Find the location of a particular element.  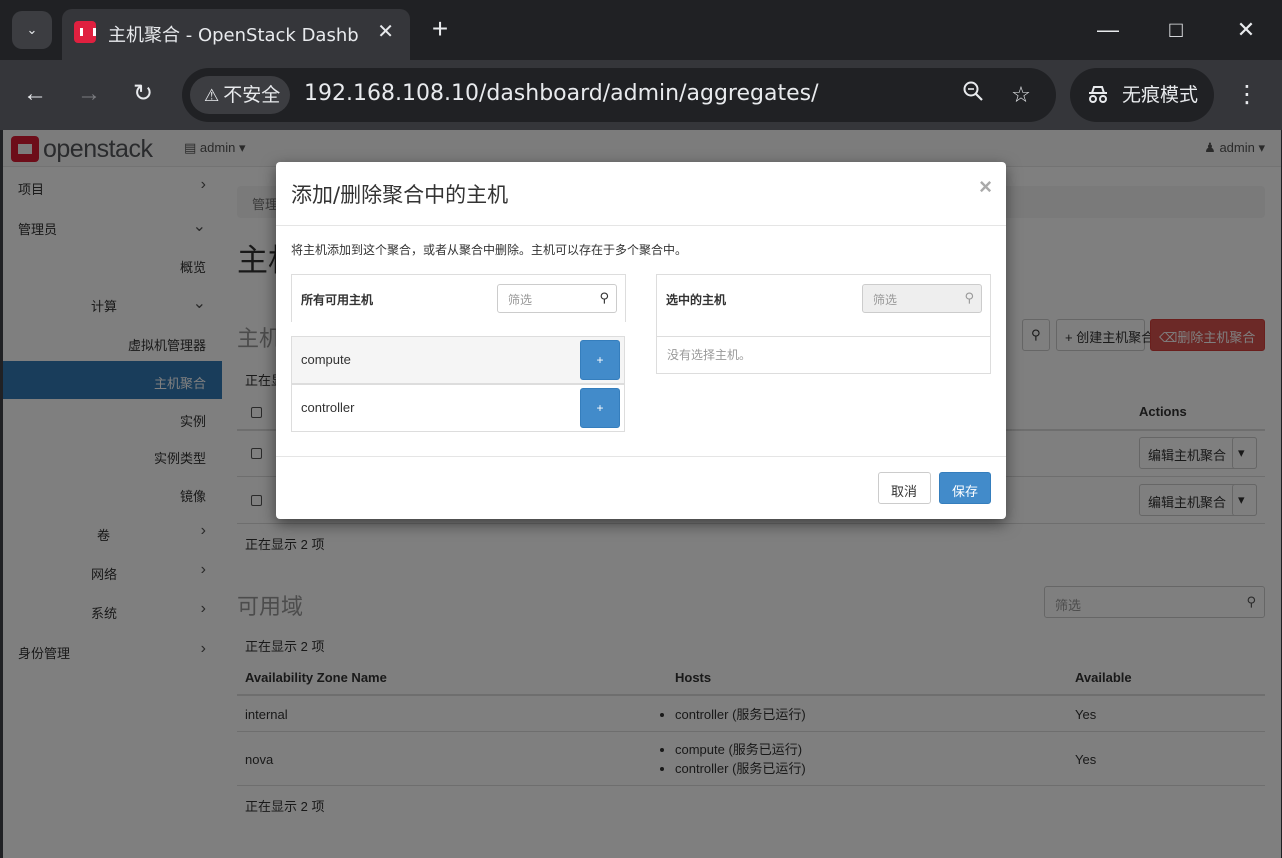

back-arrow-icon: ← is located at coordinates (35, 94).